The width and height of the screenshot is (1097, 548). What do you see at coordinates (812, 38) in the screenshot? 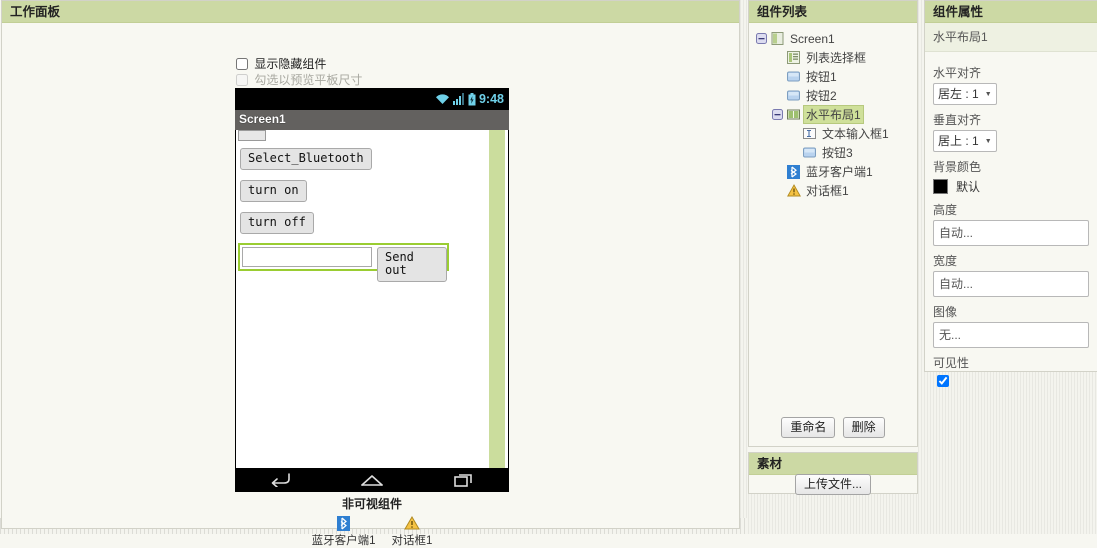
I see `tree-node-label: Screen1` at bounding box center [812, 38].